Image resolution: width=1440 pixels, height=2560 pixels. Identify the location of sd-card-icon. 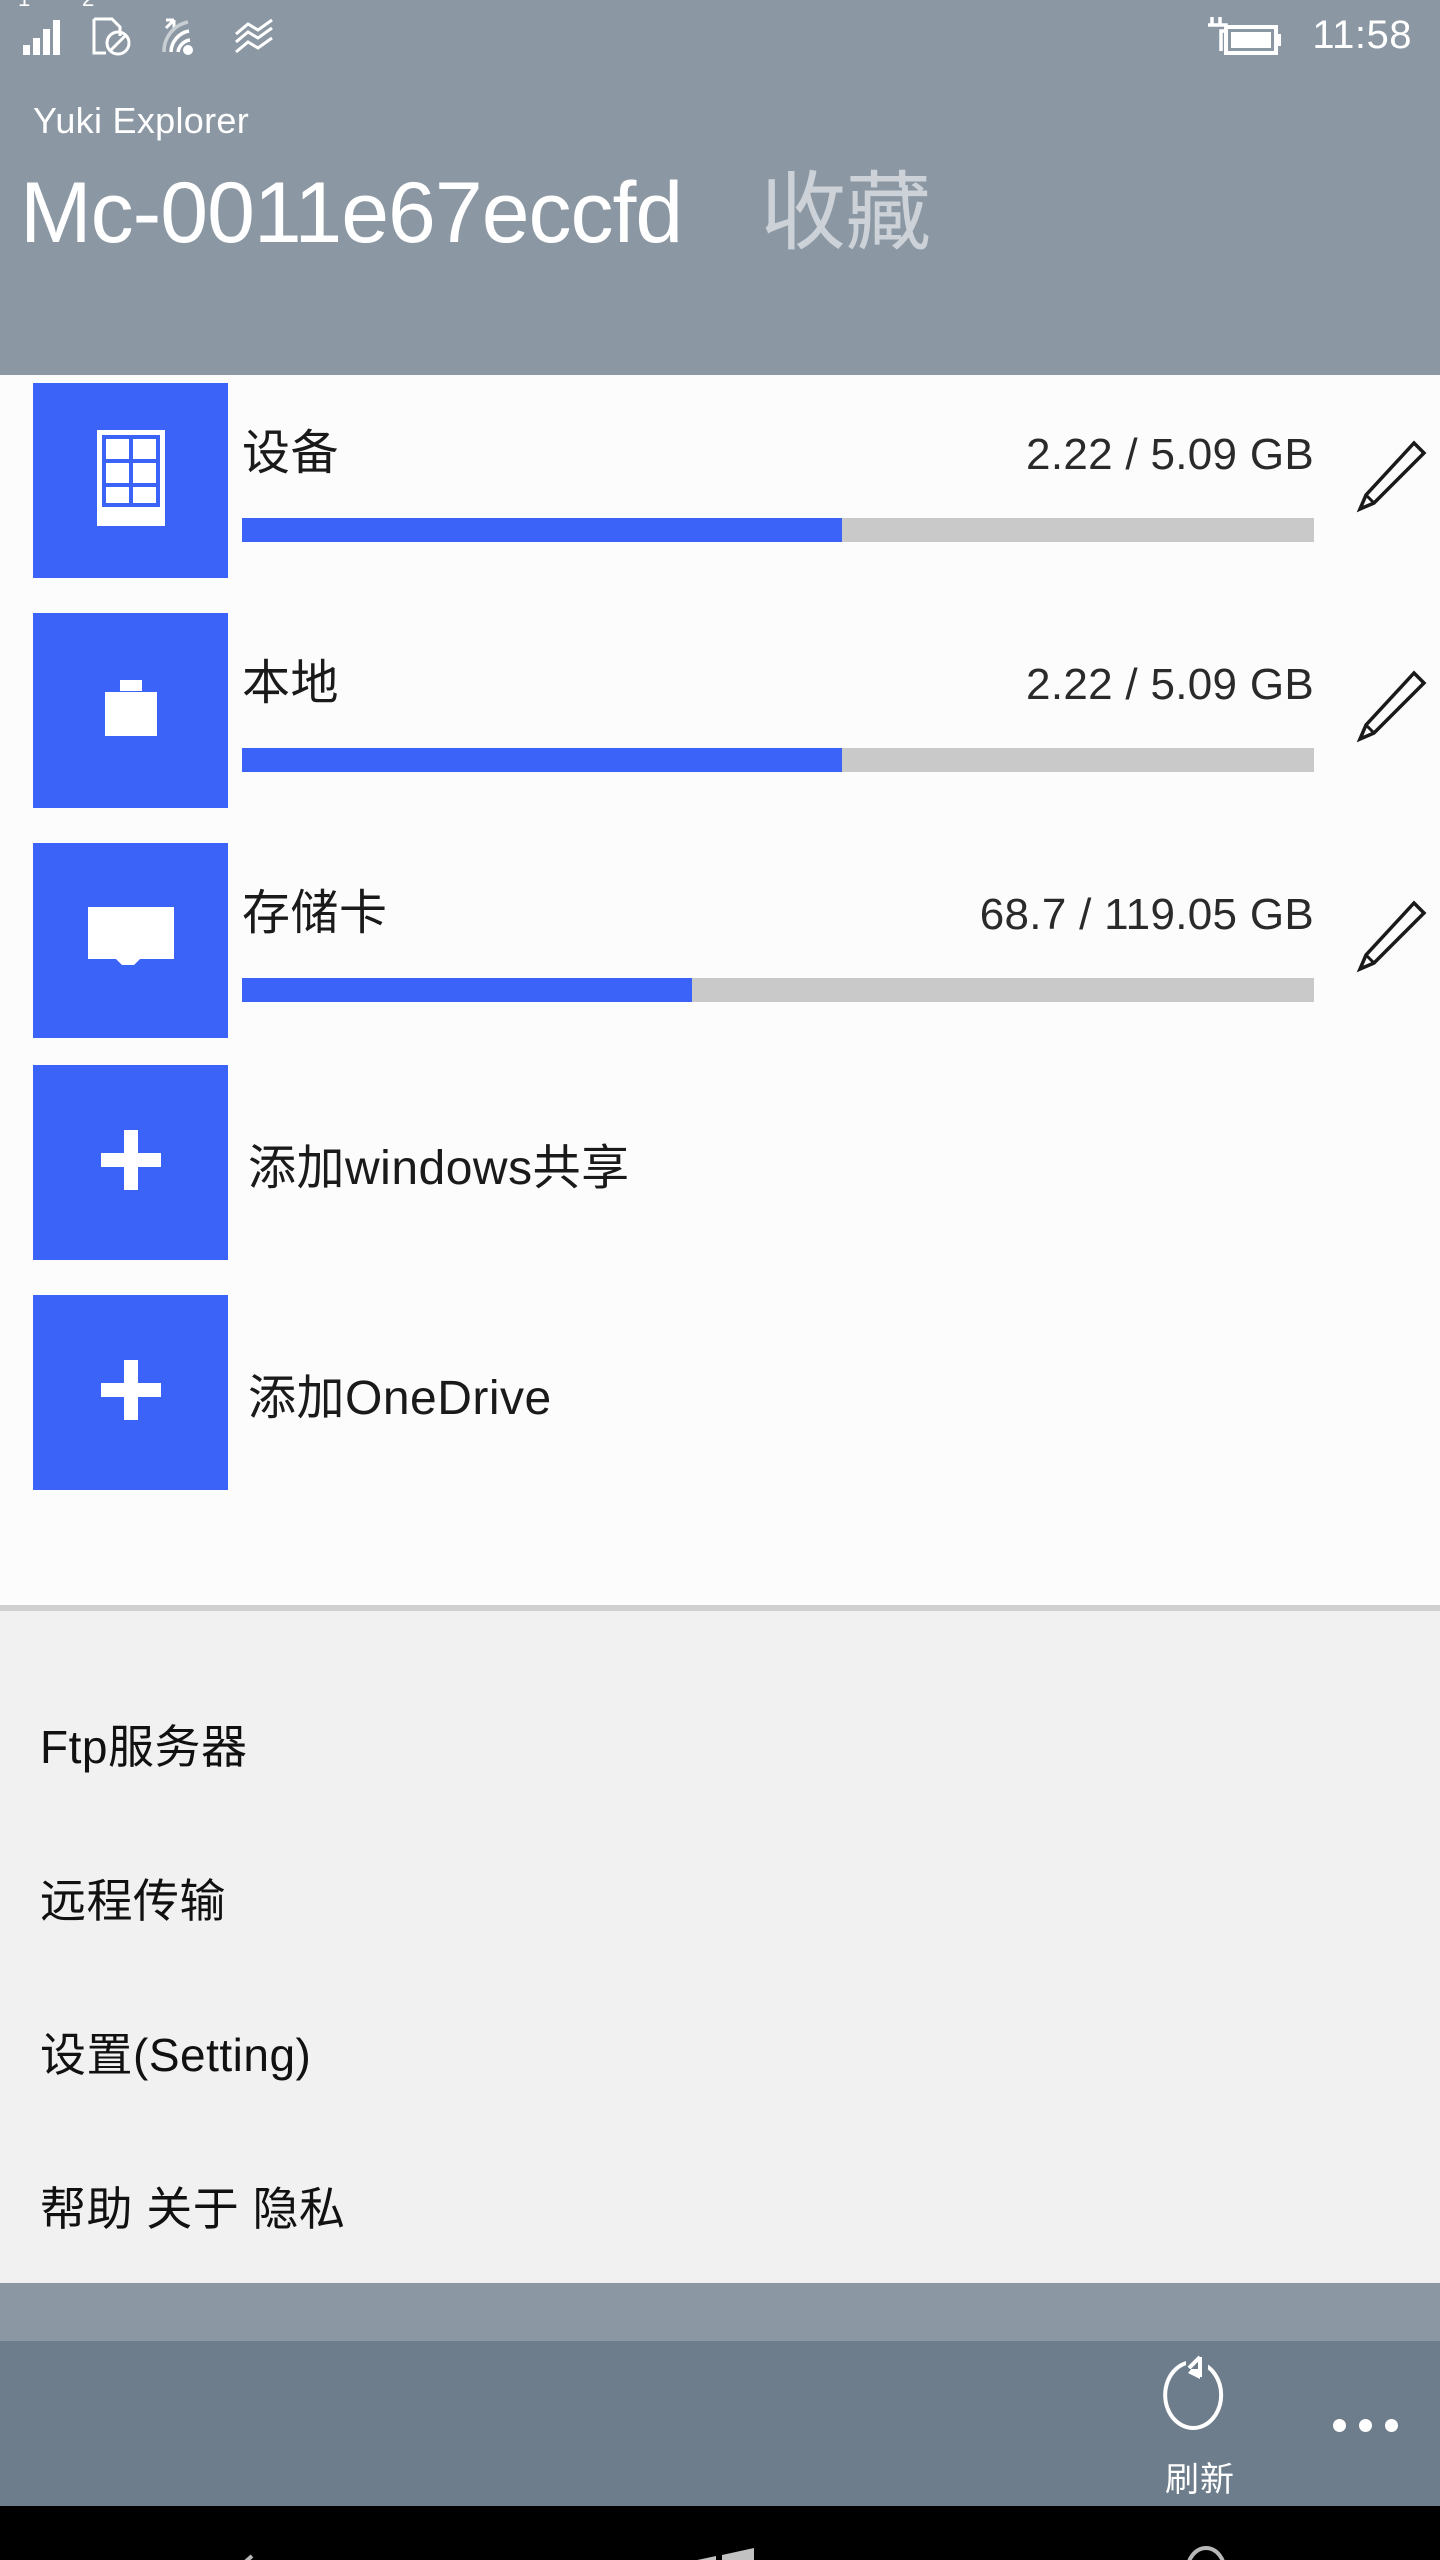
(131, 940).